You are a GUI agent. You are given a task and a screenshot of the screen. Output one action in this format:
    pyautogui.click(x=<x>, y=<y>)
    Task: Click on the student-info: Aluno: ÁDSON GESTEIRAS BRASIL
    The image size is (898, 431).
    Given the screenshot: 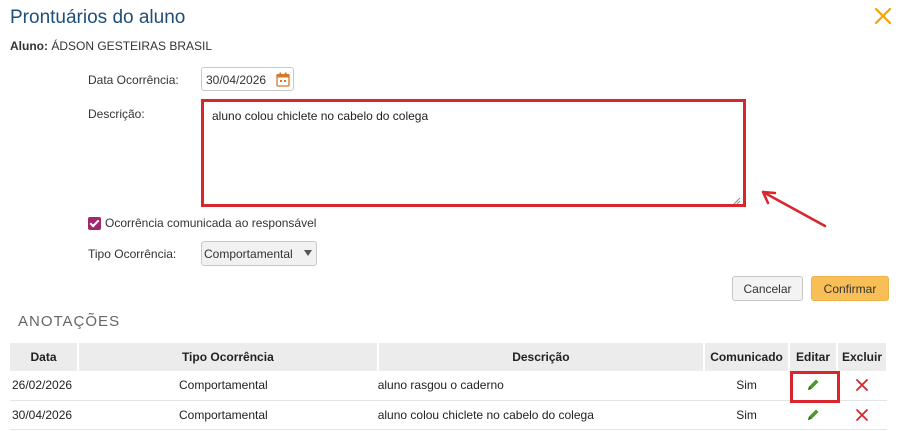 What is the action you would take?
    pyautogui.click(x=111, y=46)
    